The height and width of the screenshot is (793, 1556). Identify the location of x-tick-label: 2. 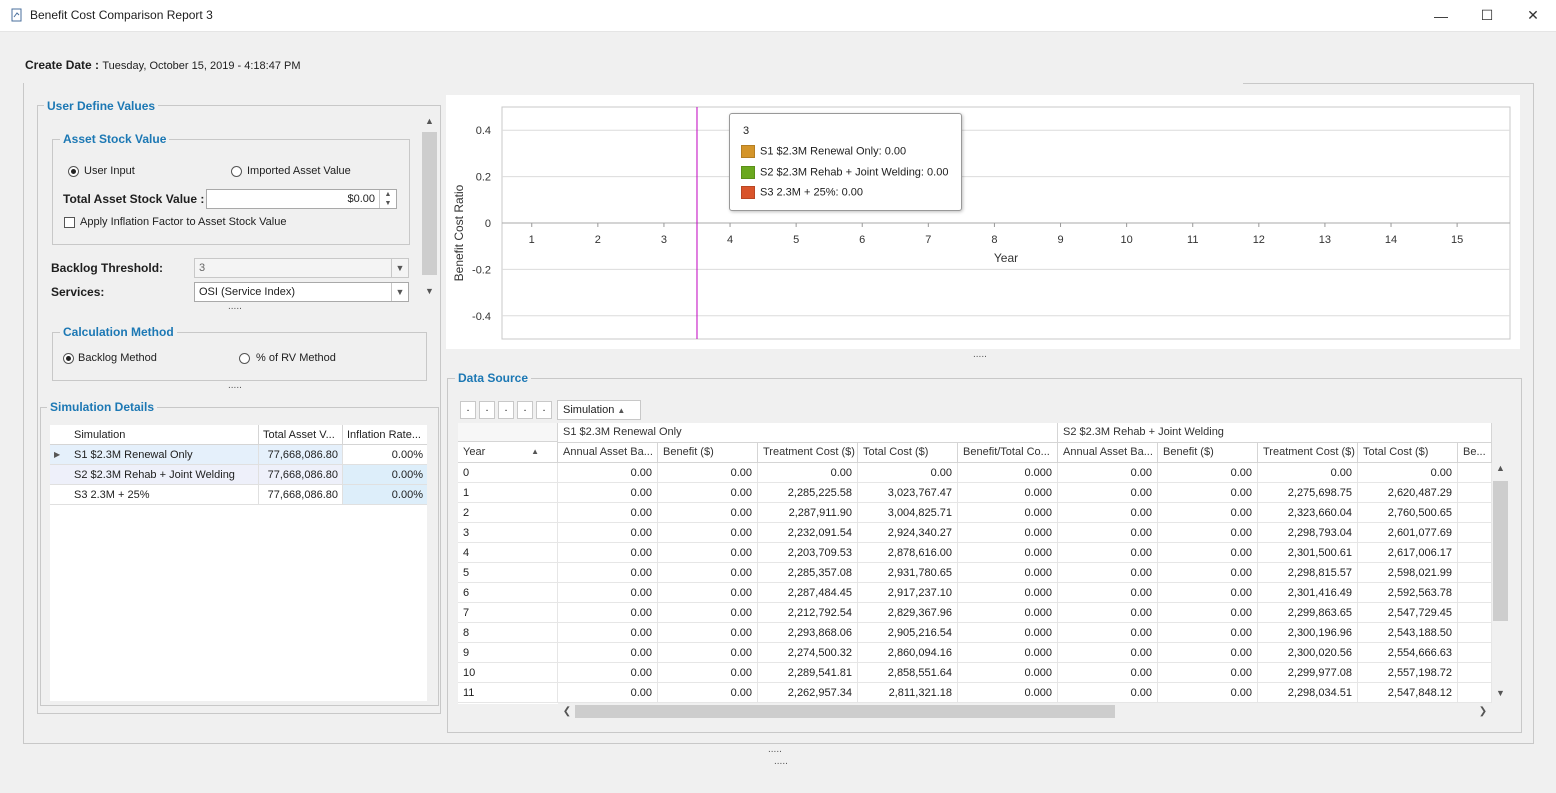
(598, 240).